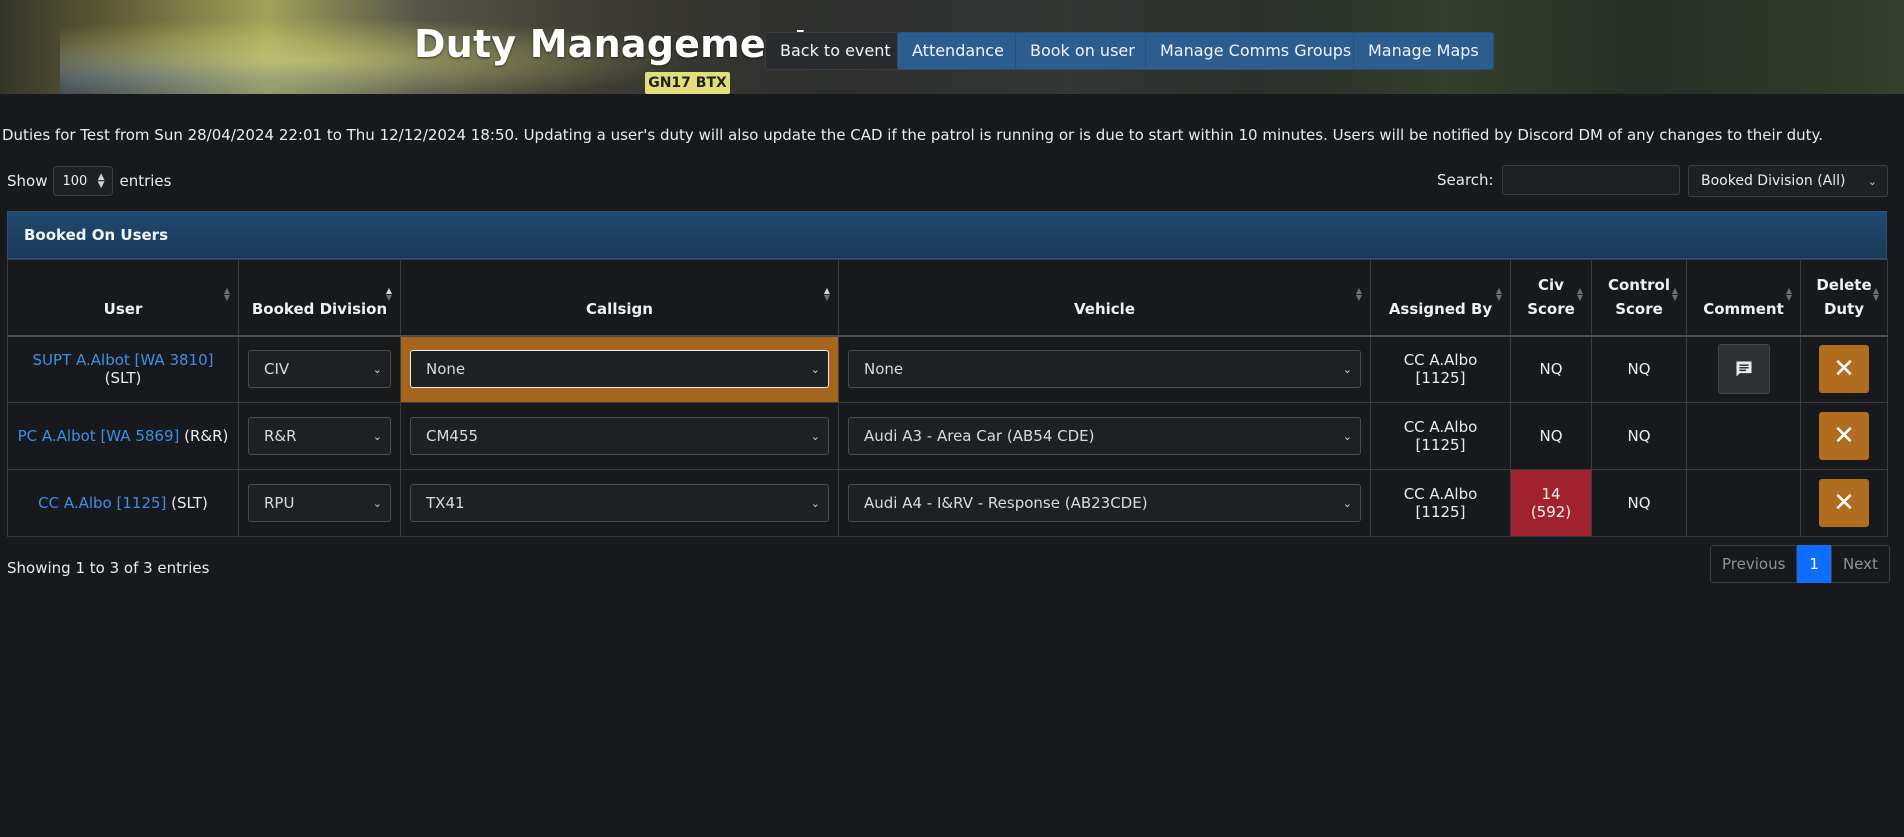  Describe the element at coordinates (1104, 297) in the screenshot. I see `col-header-vehicle: Vehicle ▲ ▼` at that location.